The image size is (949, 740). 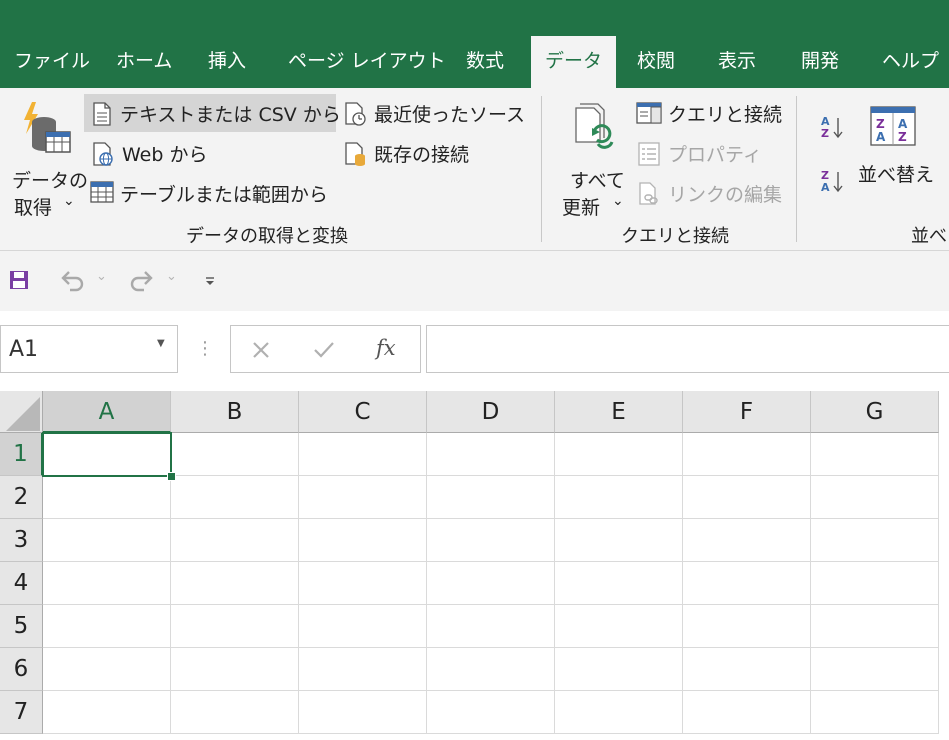 What do you see at coordinates (875, 497) in the screenshot?
I see `cell-g2` at bounding box center [875, 497].